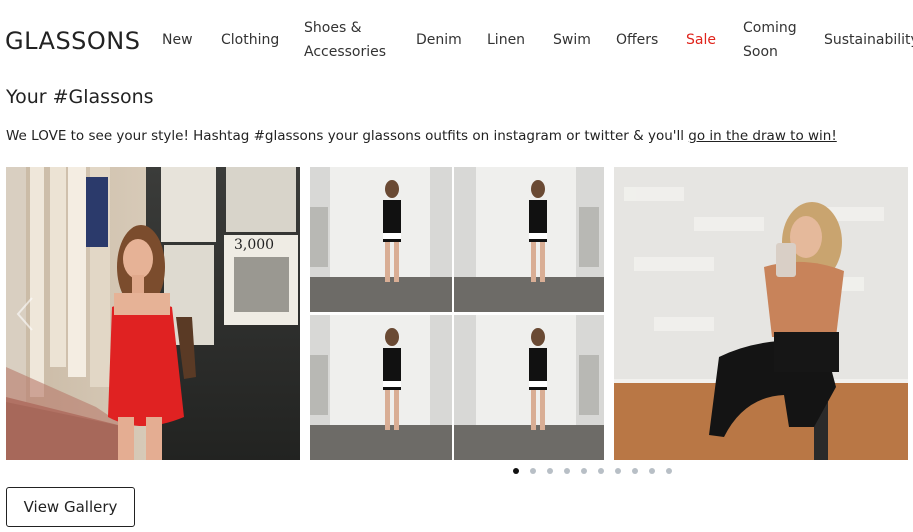  I want to click on carousel-prev-arrow-icon, so click(26, 314).